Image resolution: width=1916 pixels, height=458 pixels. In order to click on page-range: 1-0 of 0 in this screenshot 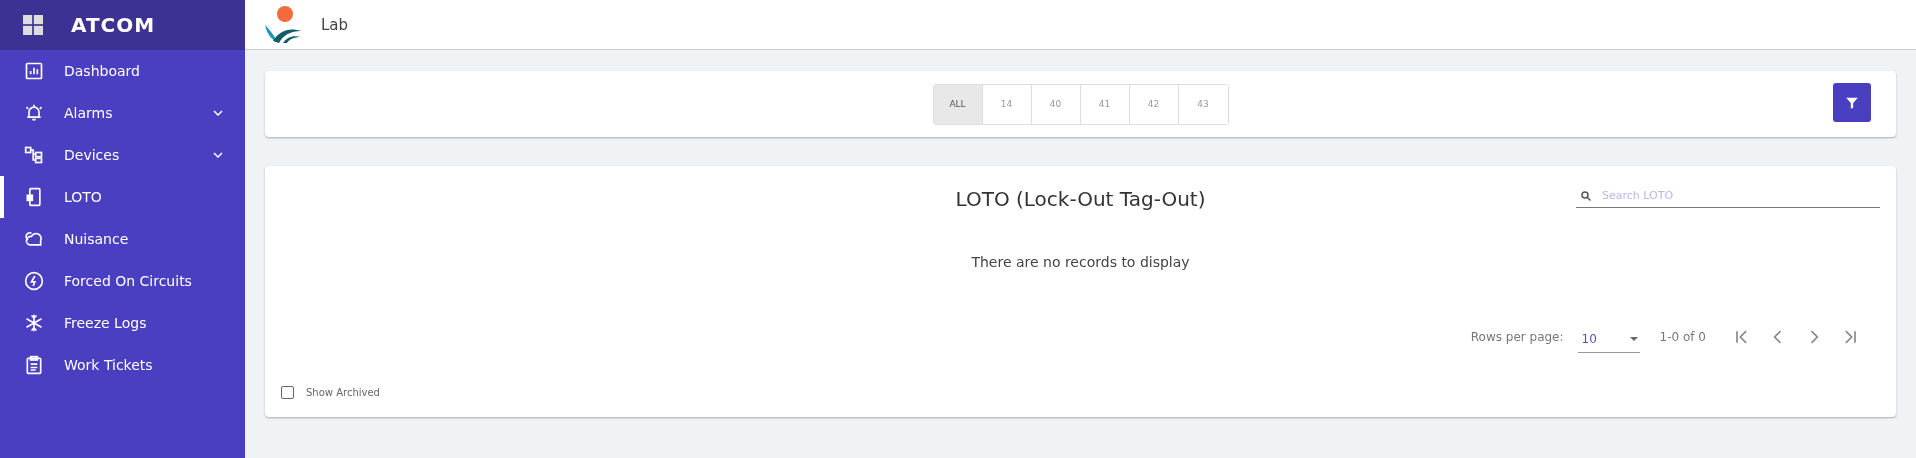, I will do `click(1682, 336)`.